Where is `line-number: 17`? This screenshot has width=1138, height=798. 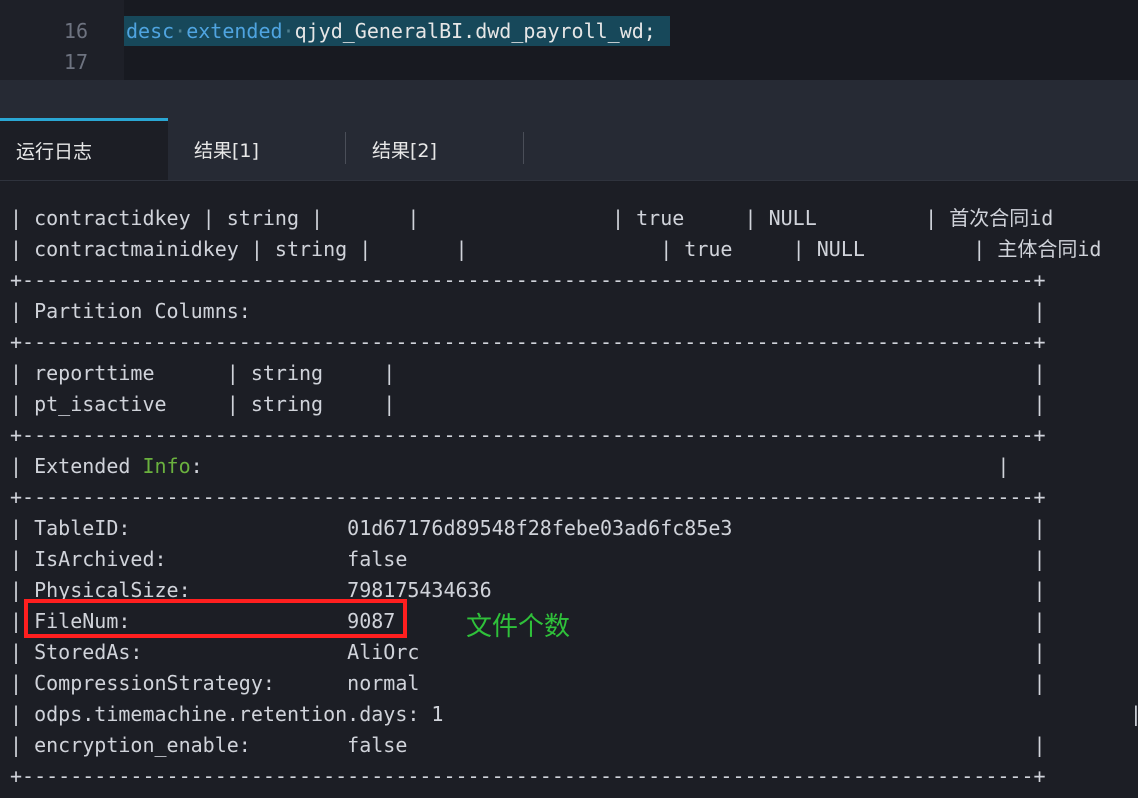
line-number: 17 is located at coordinates (75, 62).